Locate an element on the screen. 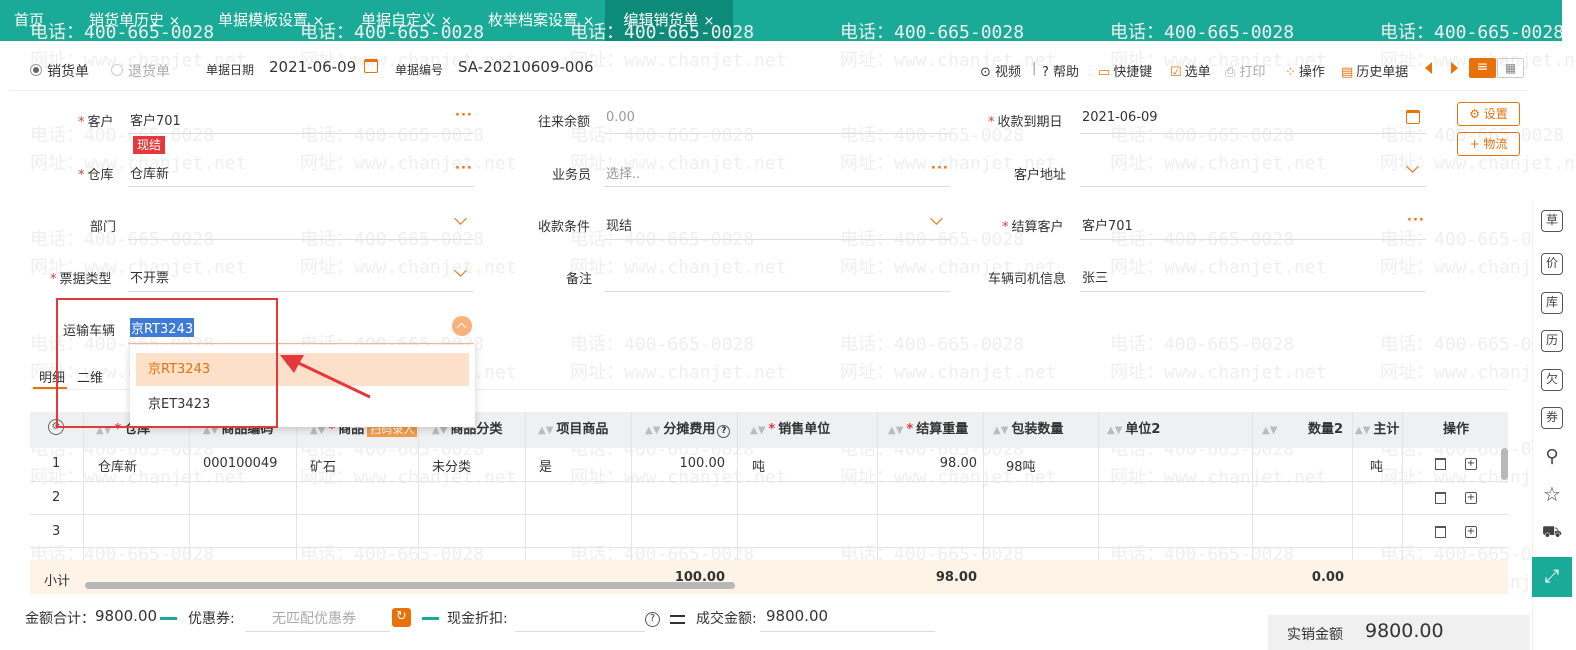 This screenshot has height=650, width=1576. cell-item-product: 是 is located at coordinates (545, 465).